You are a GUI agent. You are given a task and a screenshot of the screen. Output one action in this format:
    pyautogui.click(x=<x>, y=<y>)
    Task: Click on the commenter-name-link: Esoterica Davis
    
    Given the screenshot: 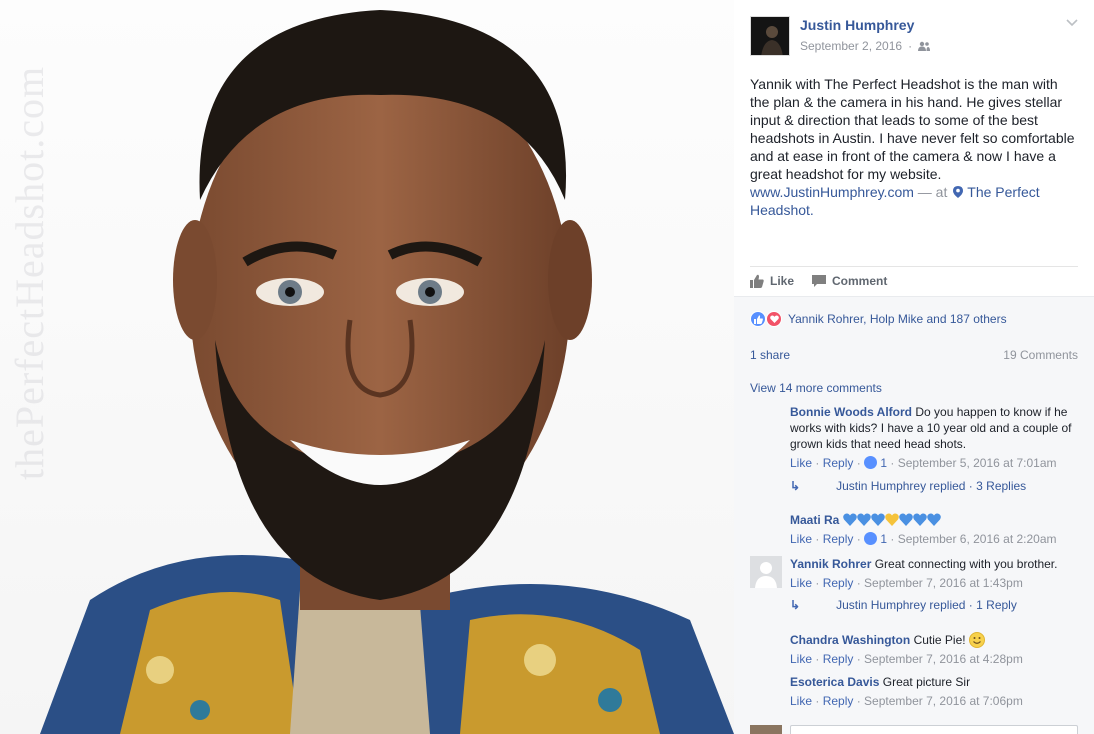 What is the action you would take?
    pyautogui.click(x=834, y=682)
    